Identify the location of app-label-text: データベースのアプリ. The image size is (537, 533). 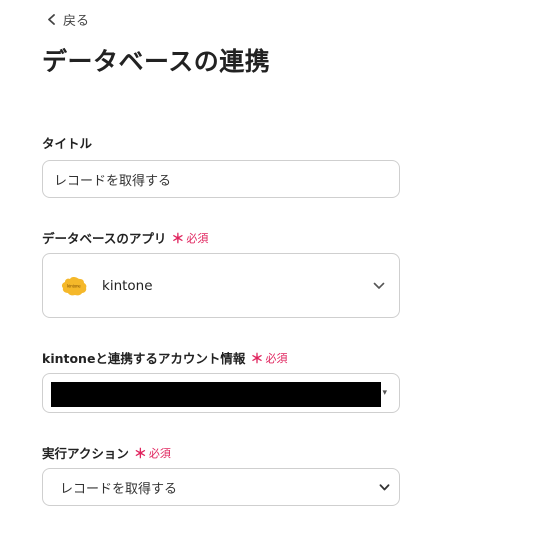
(104, 238).